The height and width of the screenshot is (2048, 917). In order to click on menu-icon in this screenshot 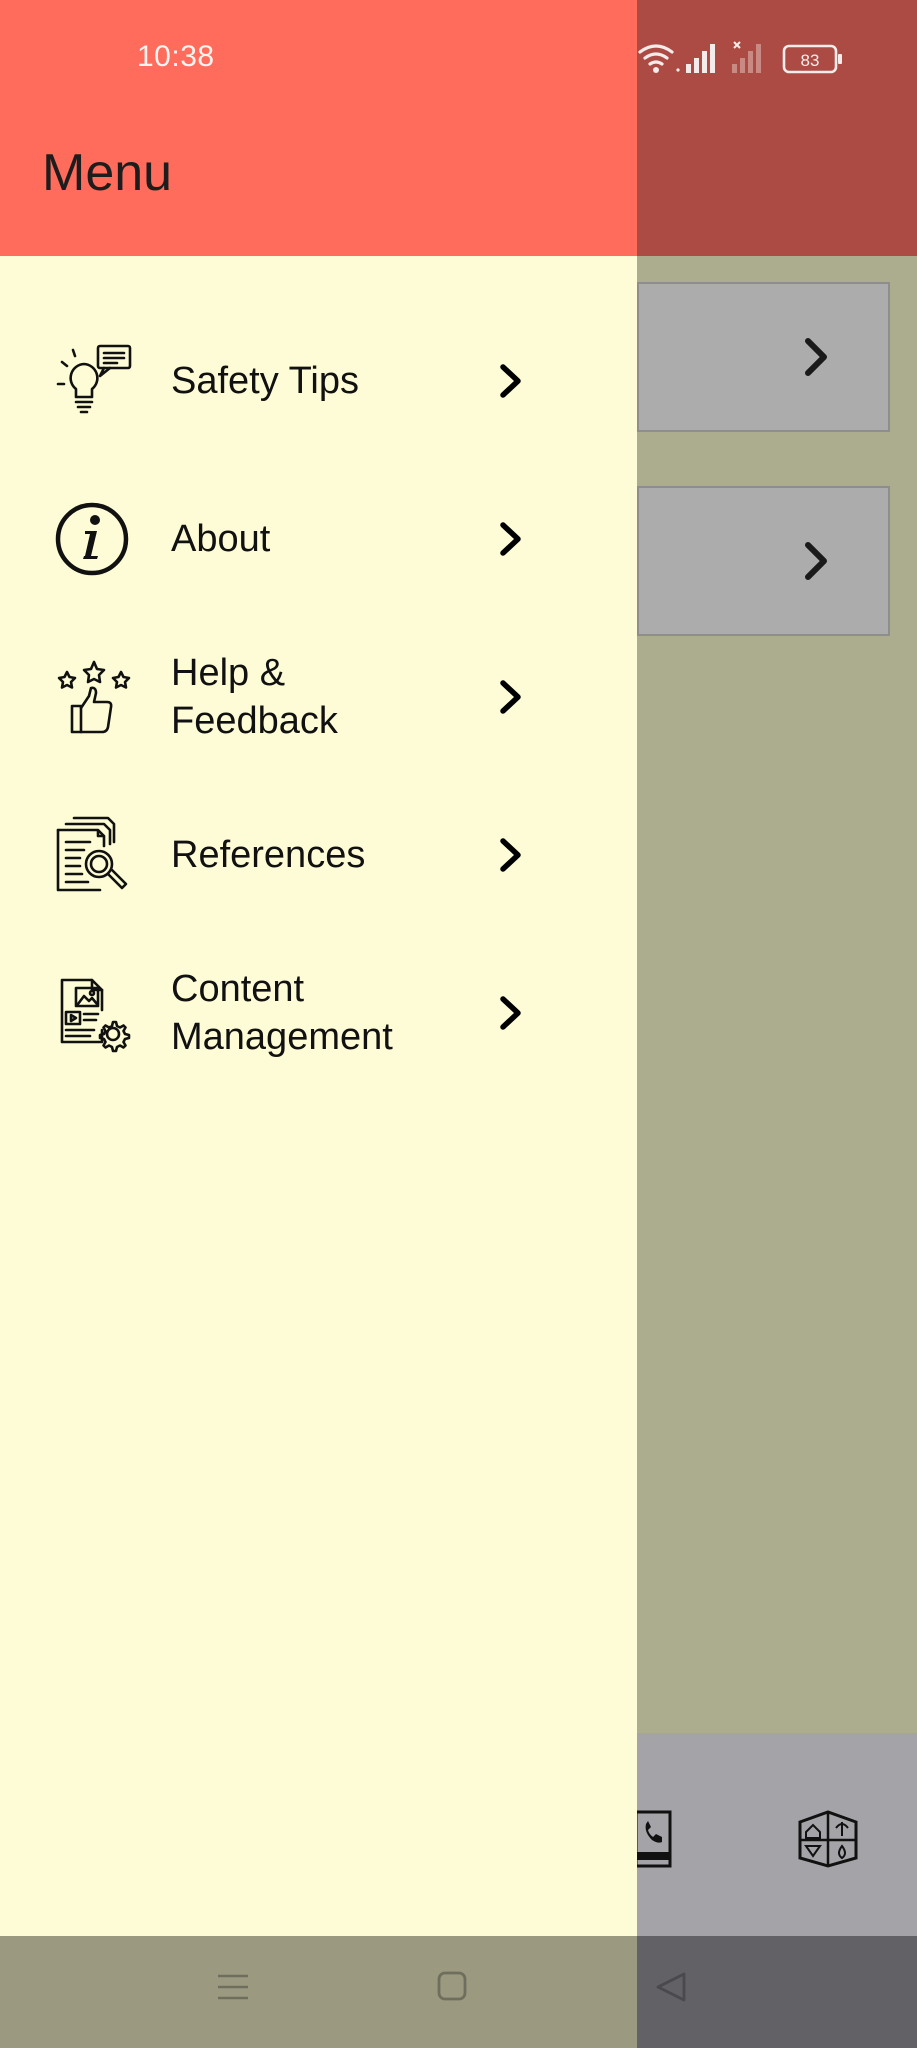, I will do `click(233, 1987)`.